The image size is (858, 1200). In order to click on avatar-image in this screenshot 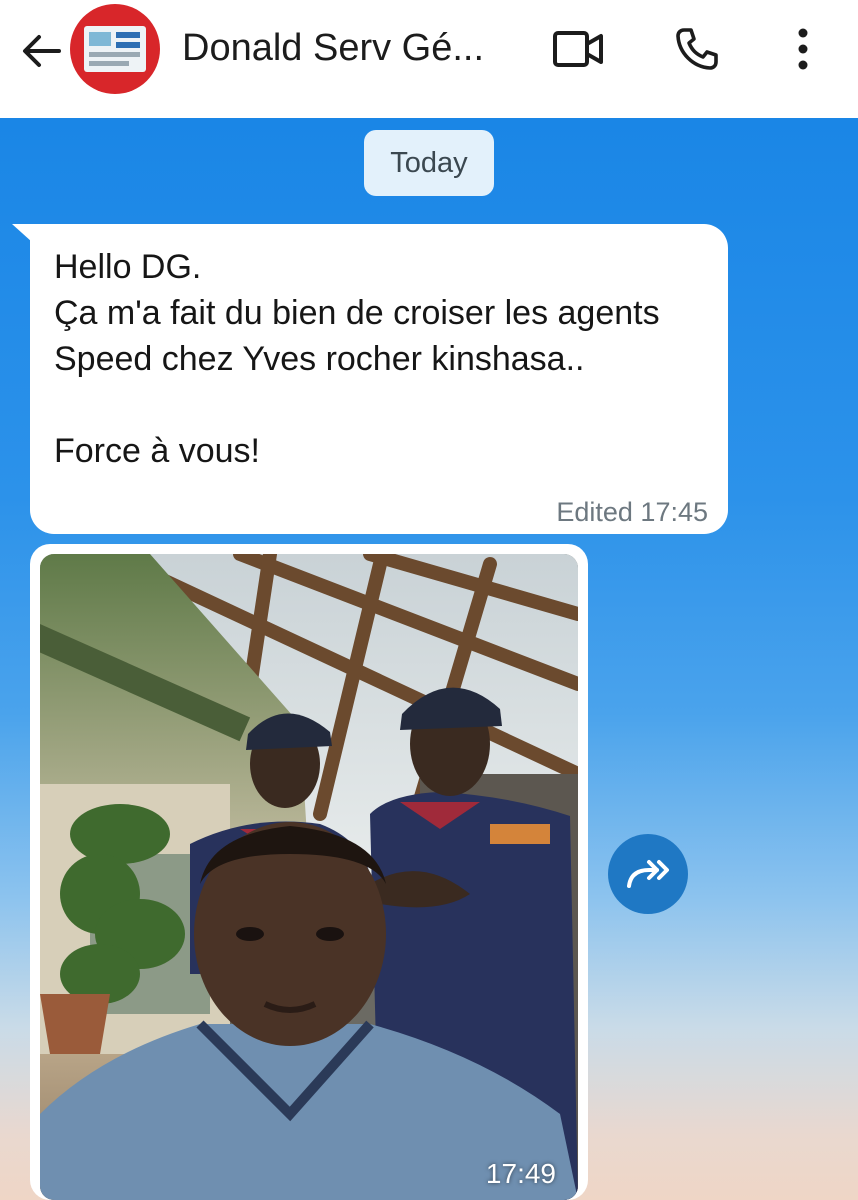, I will do `click(115, 49)`.